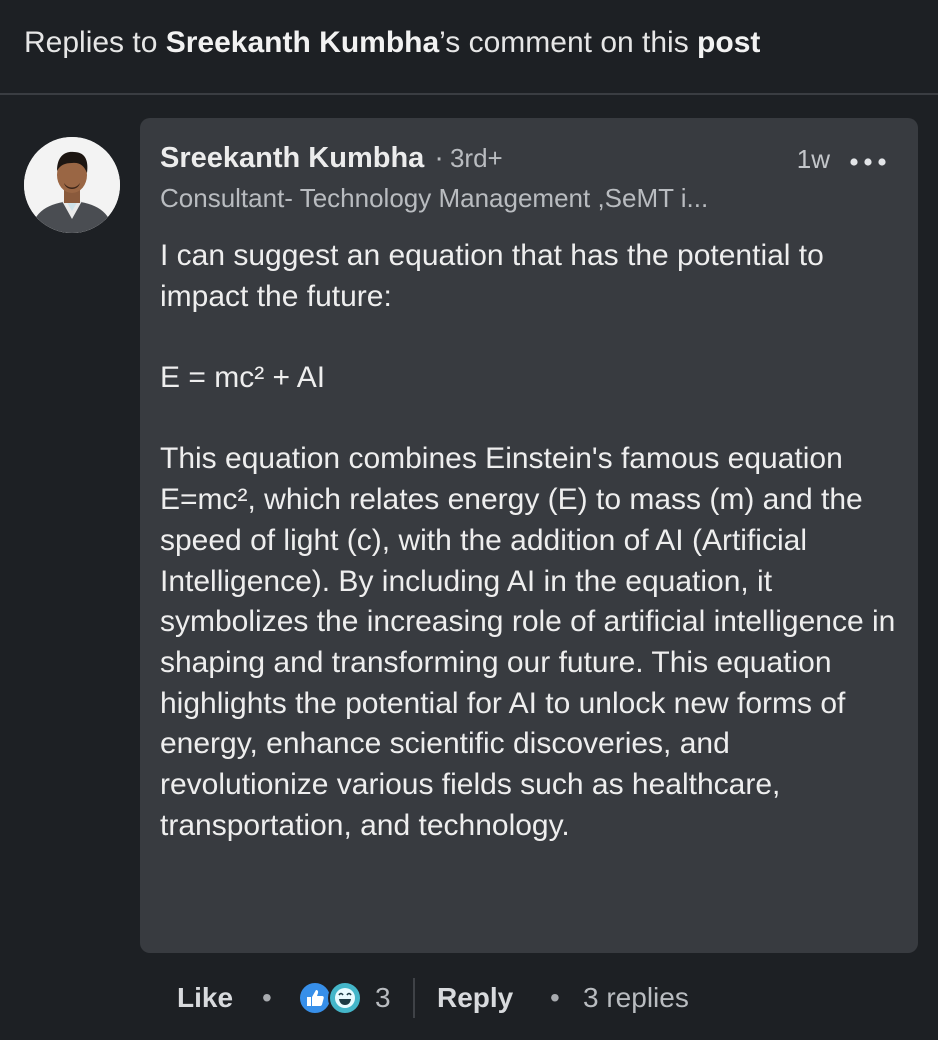 This screenshot has height=1040, width=938. I want to click on more-options-icon, so click(868, 162).